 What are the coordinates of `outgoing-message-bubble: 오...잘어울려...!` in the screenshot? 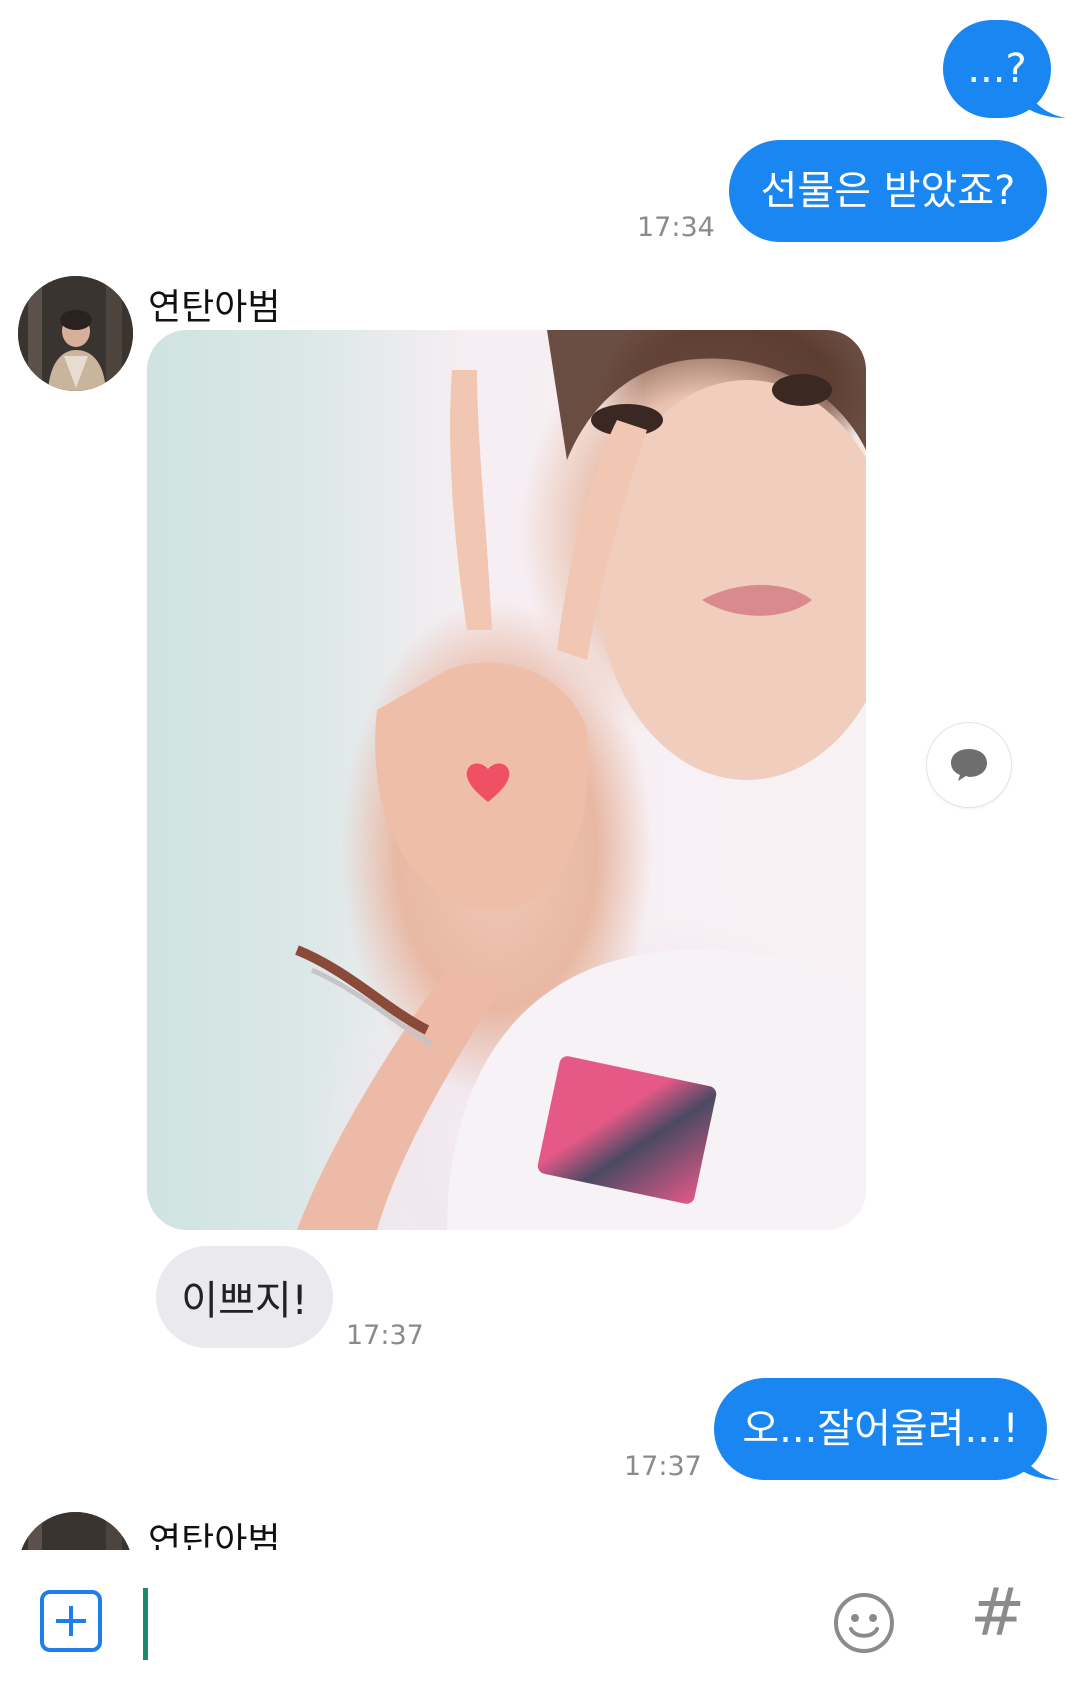 It's located at (880, 1429).